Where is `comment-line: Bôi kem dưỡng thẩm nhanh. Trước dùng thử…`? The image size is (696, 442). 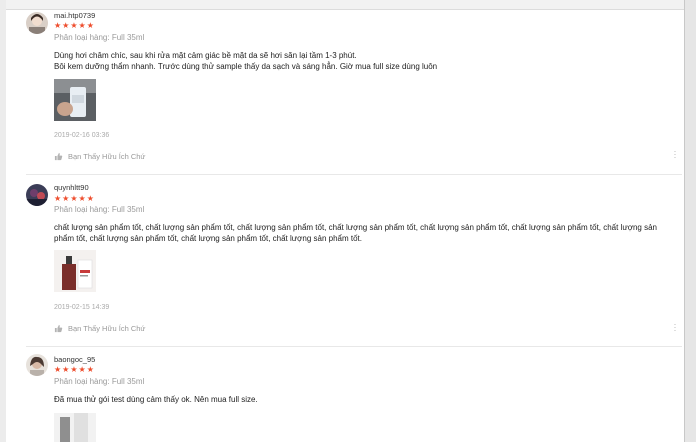 comment-line: Bôi kem dưỡng thẩm nhanh. Trước dùng thử… is located at coordinates (246, 66).